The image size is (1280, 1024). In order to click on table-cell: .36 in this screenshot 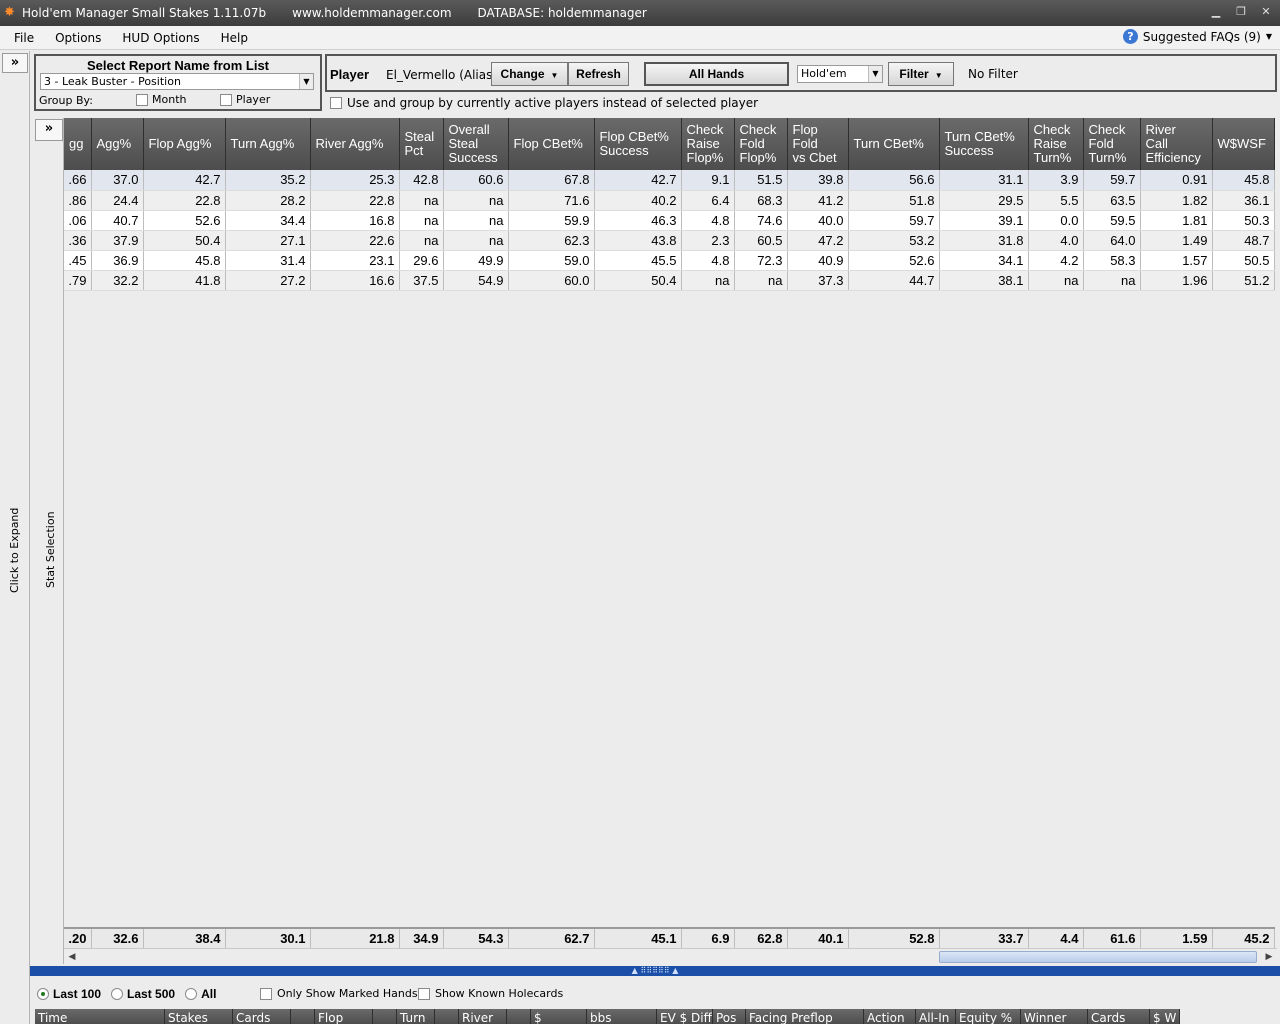, I will do `click(78, 240)`.